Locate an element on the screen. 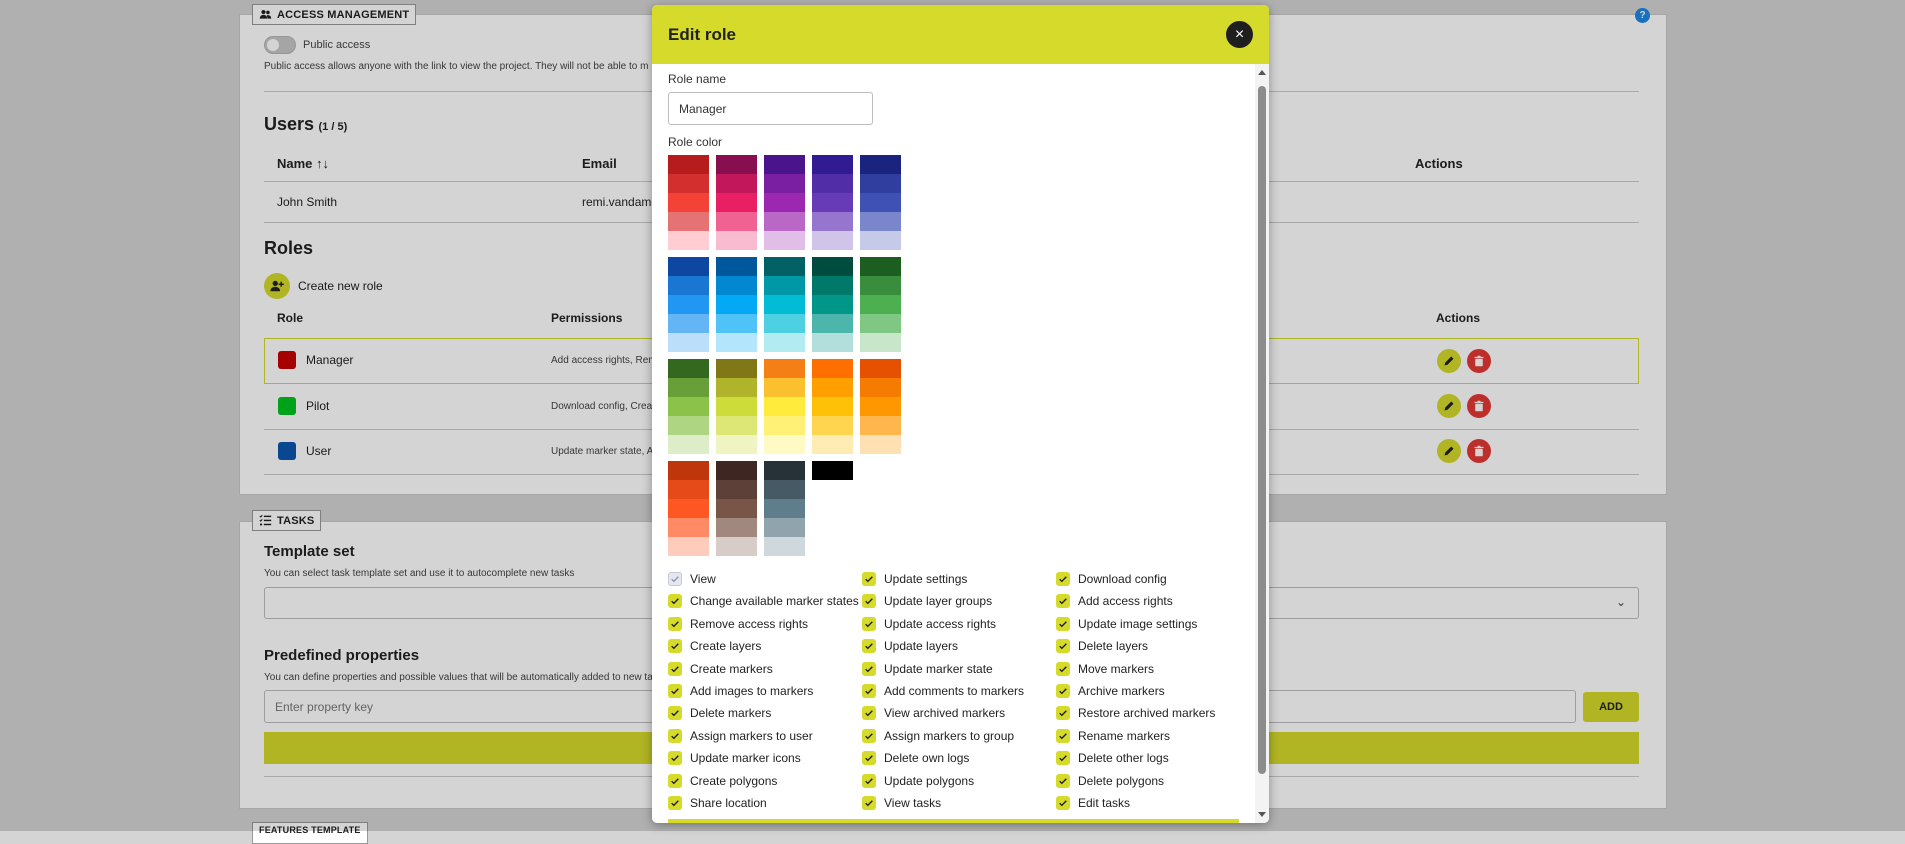 This screenshot has width=1905, height=844. permission-item: Add access rights is located at coordinates (1153, 601).